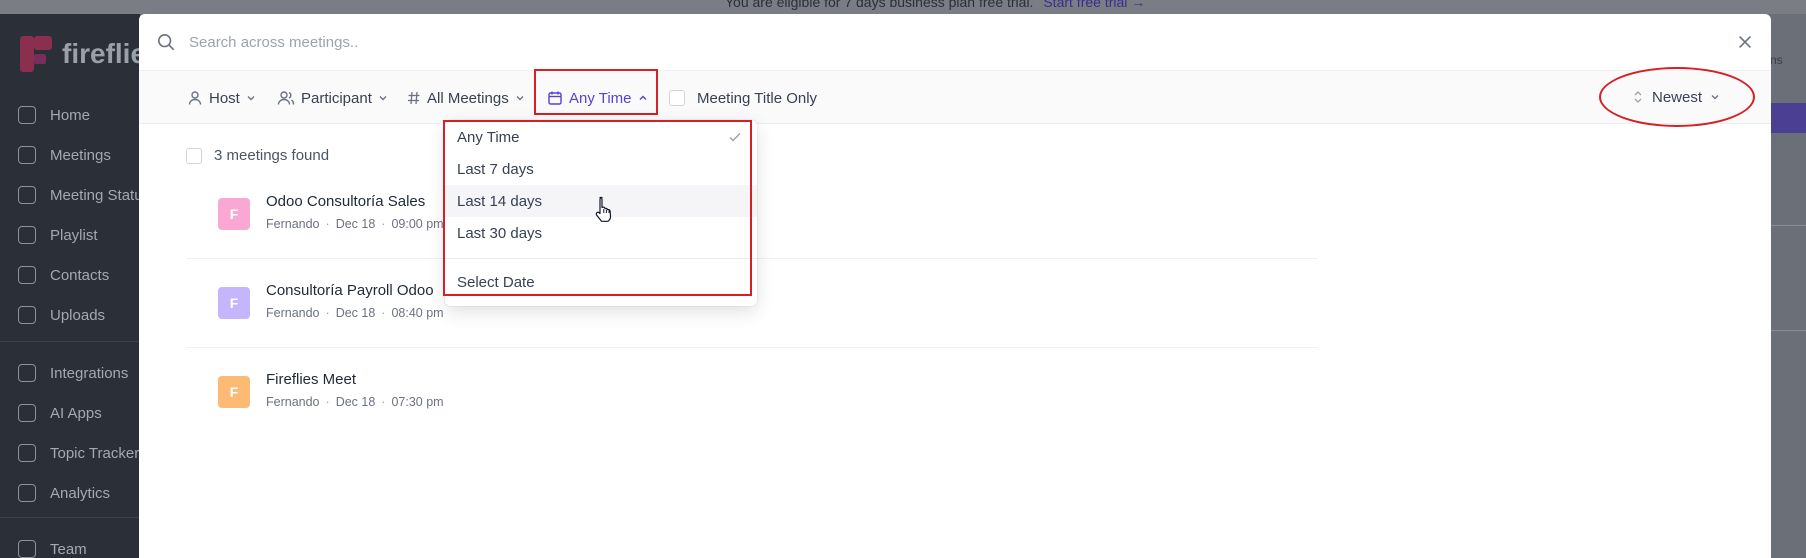  What do you see at coordinates (939, 42) in the screenshot?
I see `search-input` at bounding box center [939, 42].